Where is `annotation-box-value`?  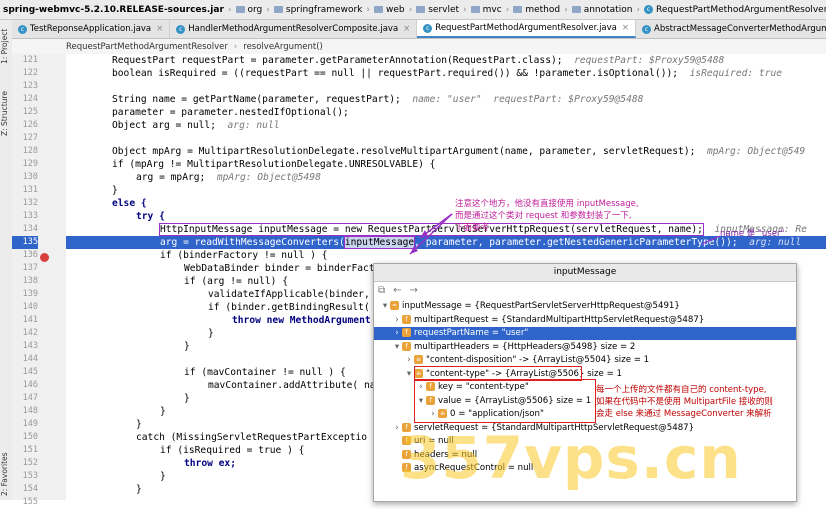
annotation-box-value is located at coordinates (505, 401).